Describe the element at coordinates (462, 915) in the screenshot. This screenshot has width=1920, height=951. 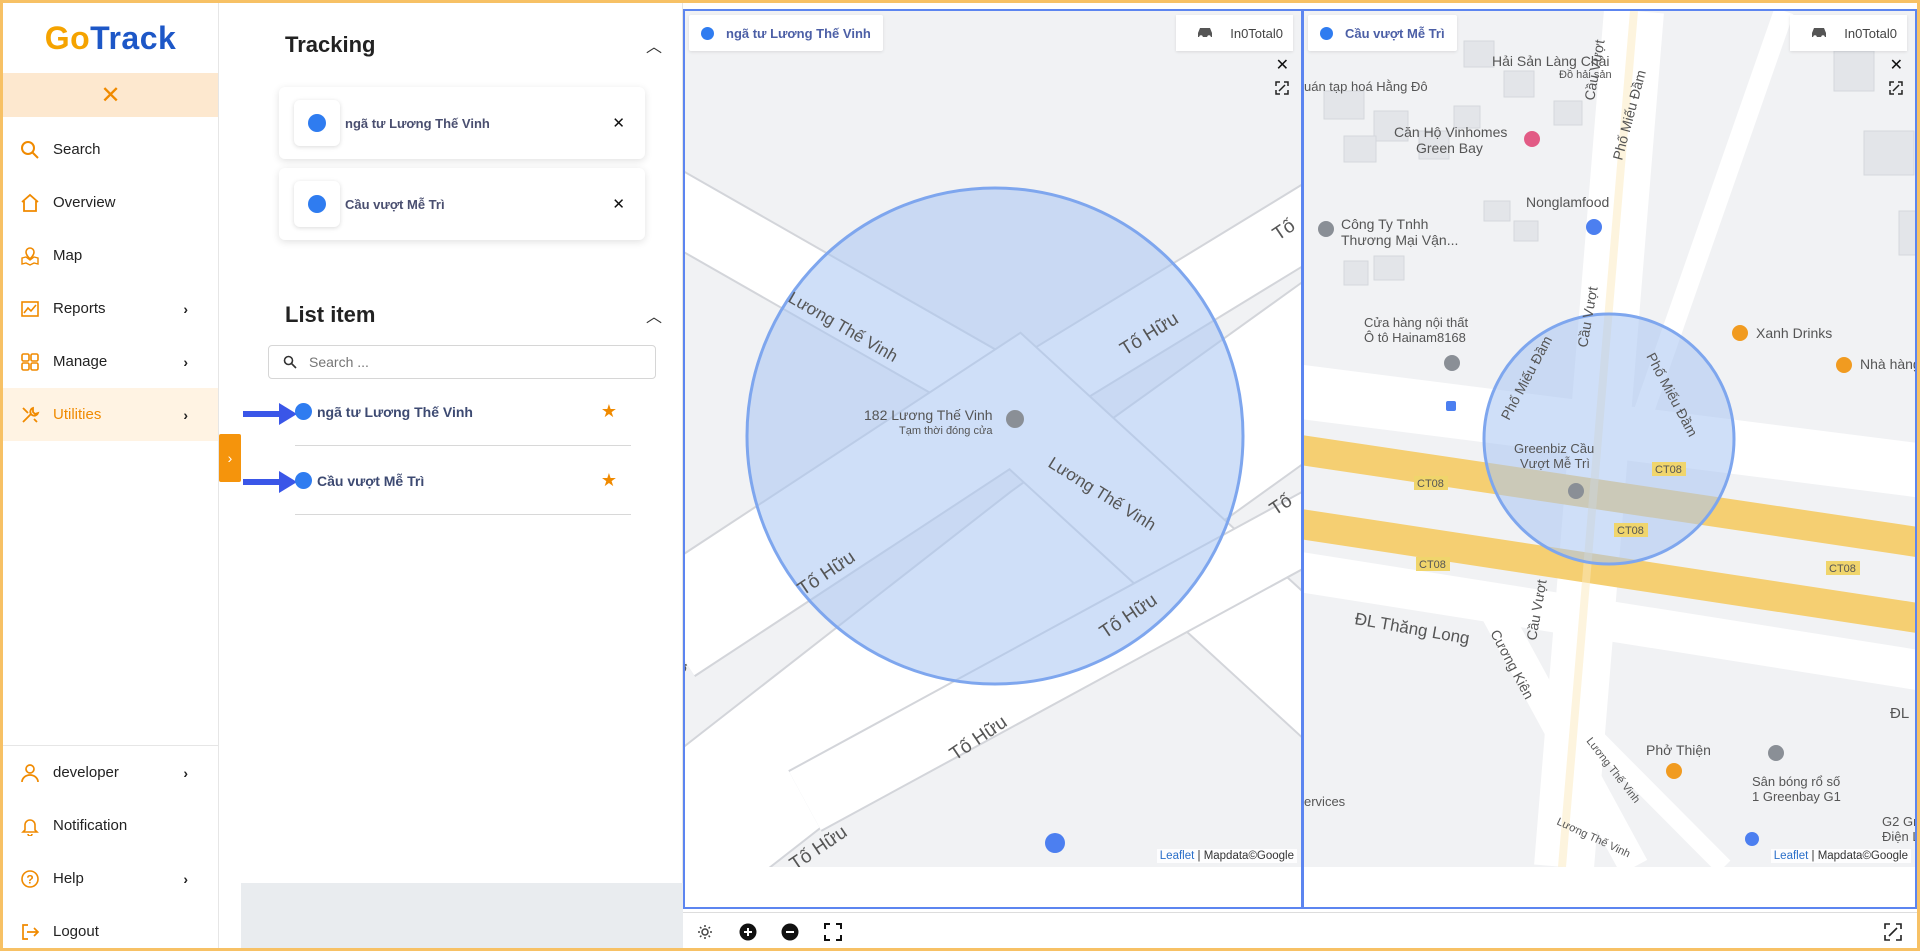
I see `panel-footer-area` at that location.